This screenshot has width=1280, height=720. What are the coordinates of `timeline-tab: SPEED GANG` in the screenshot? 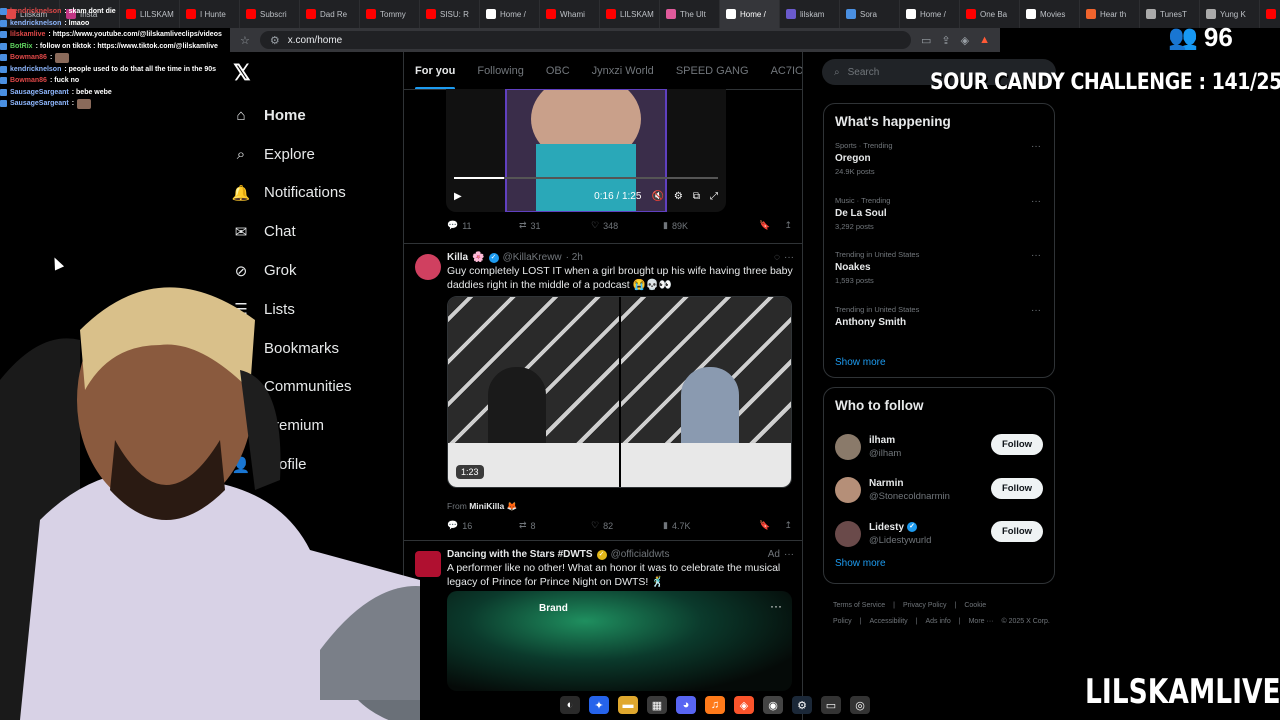 It's located at (712, 71).